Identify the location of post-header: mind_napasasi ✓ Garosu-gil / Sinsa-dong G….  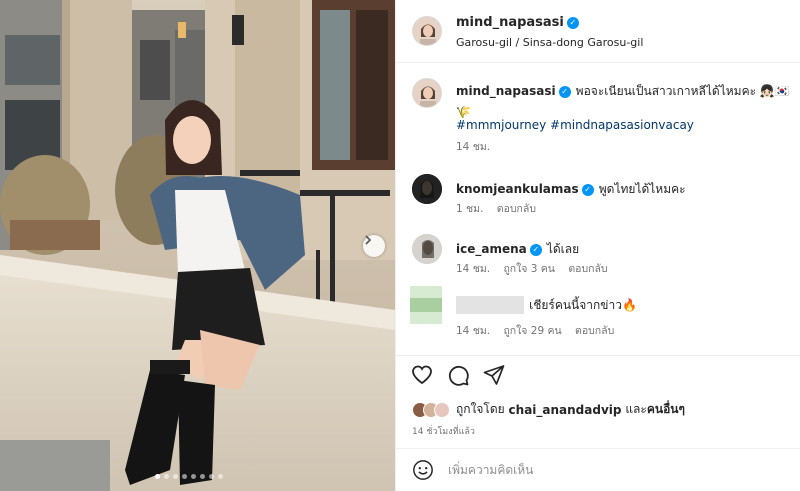
(598, 31).